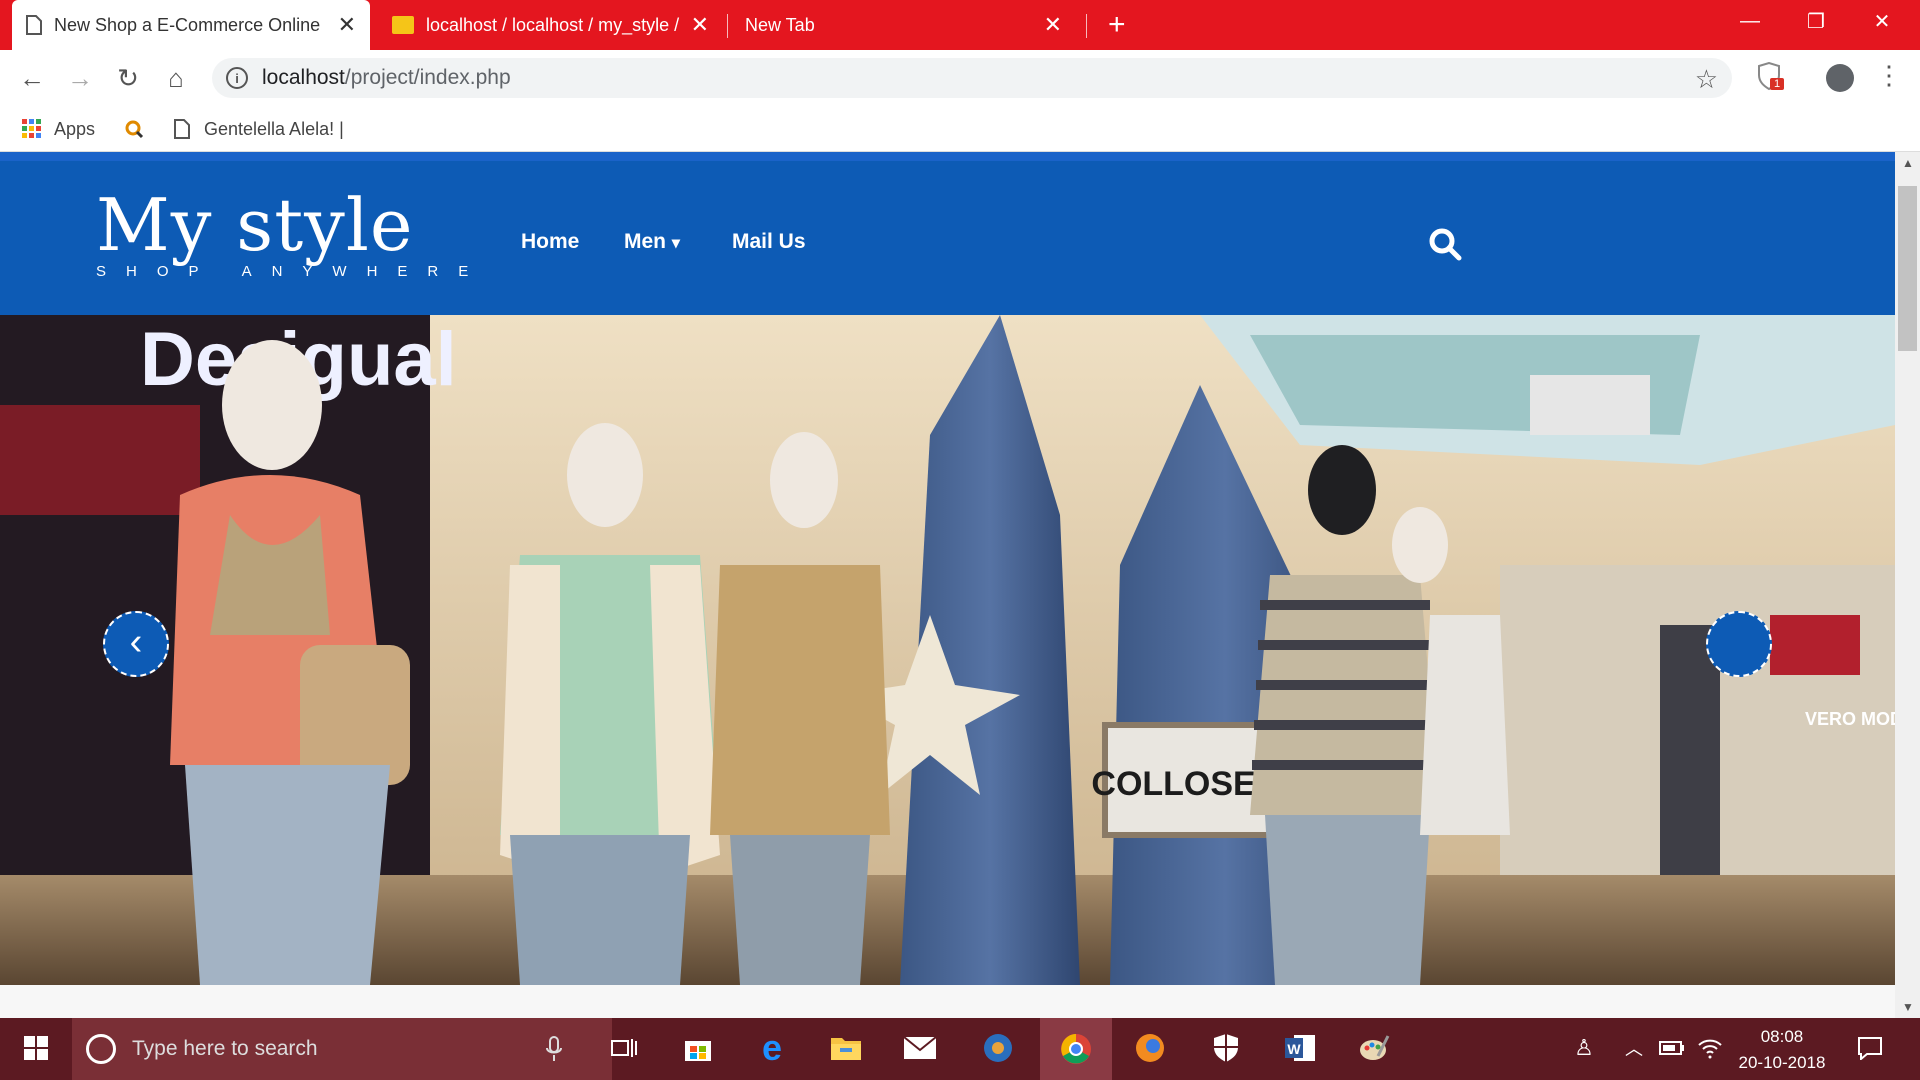  I want to click on edge-icon: e, so click(772, 1047).